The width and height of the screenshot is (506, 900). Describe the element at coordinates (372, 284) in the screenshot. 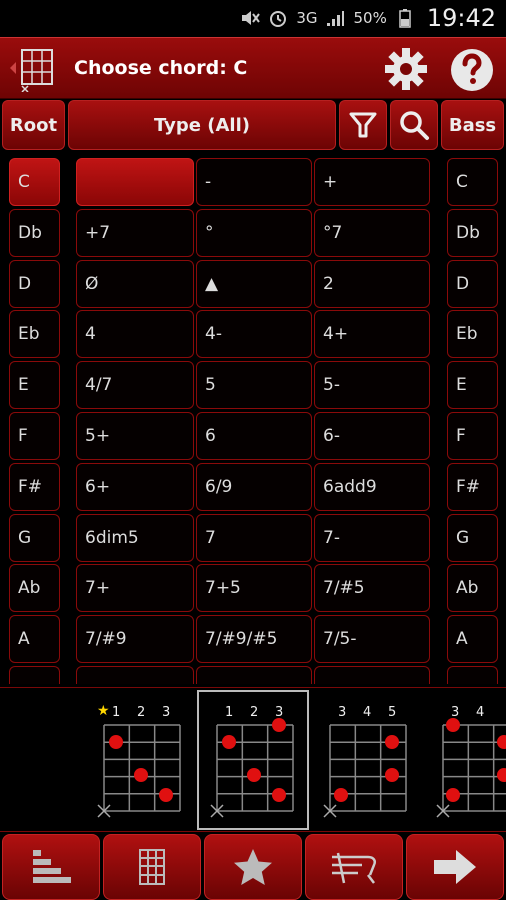

I see `chord-type-cell: 2` at that location.